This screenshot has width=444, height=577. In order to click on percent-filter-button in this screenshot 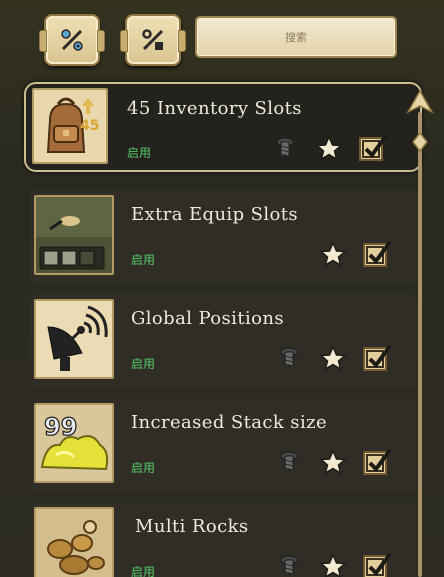, I will do `click(153, 40)`.